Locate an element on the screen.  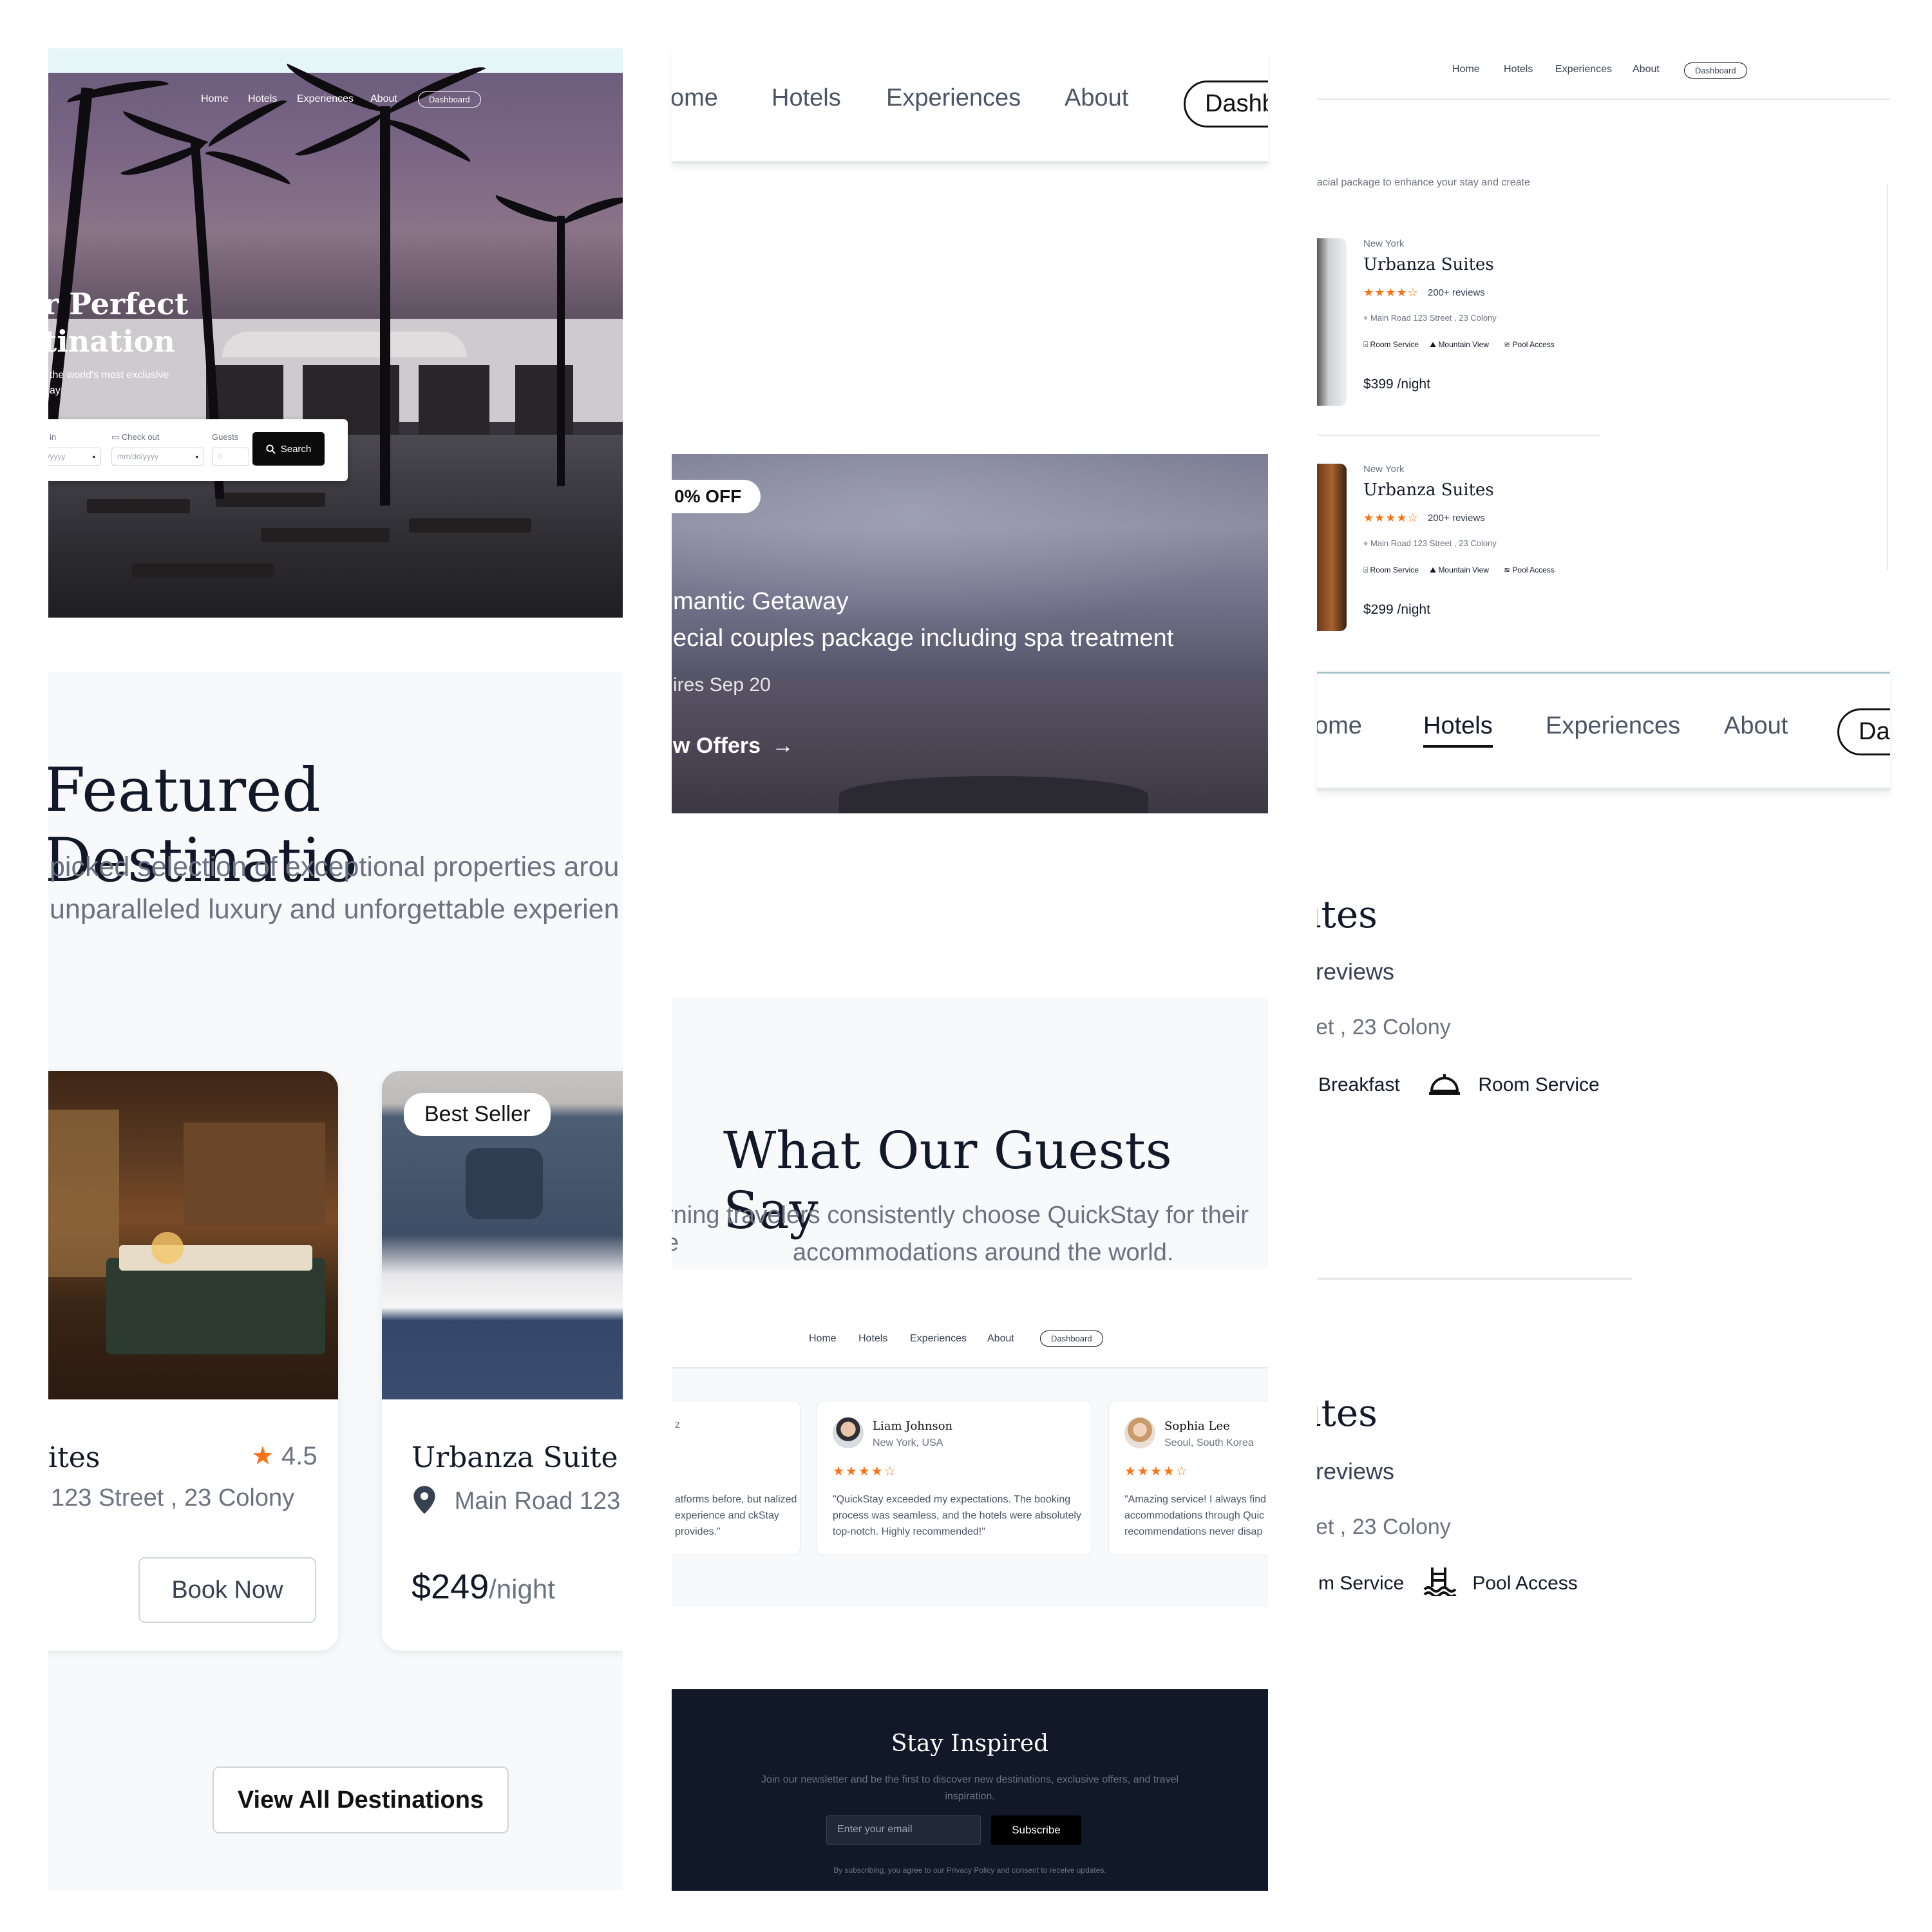
card-address-text: Main Road 123 is located at coordinates (538, 1502).